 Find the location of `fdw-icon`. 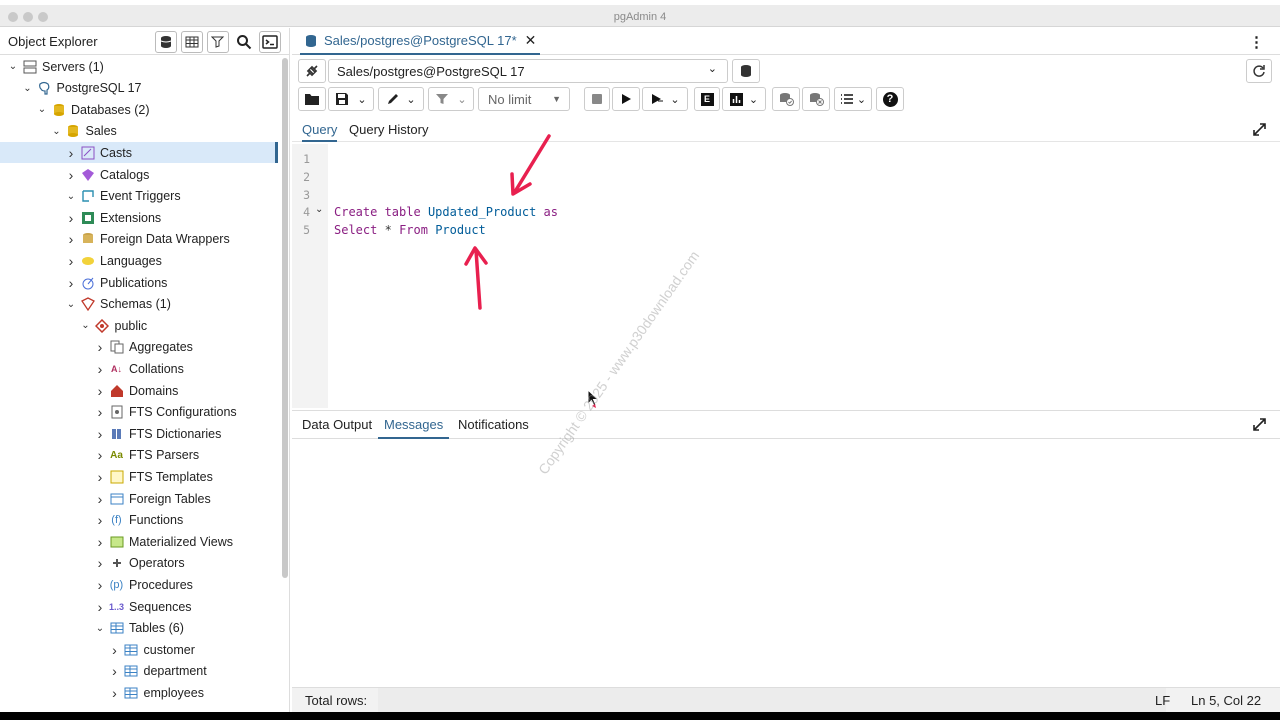

fdw-icon is located at coordinates (87, 239).